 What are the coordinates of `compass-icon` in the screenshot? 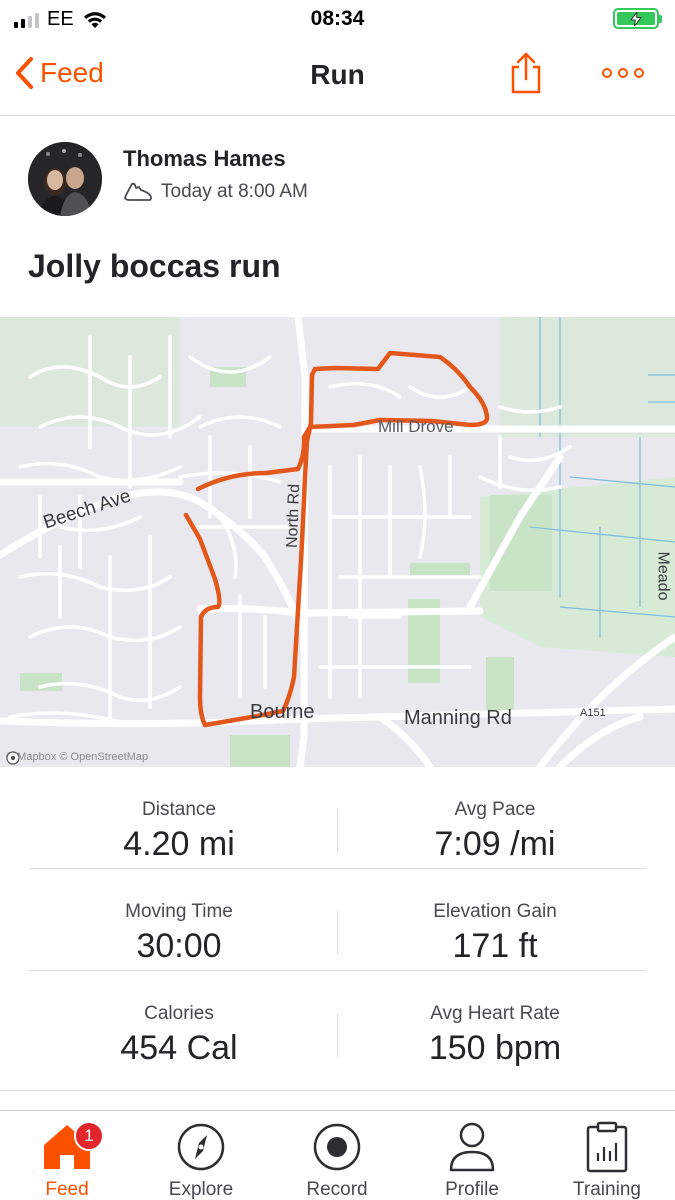 It's located at (201, 1147).